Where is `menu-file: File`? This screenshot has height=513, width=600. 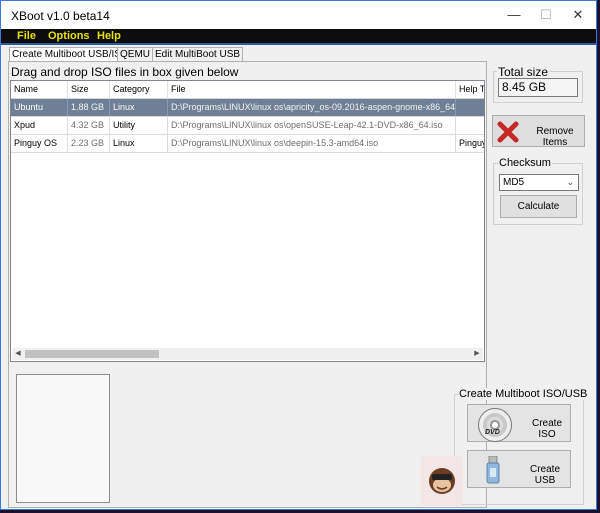
menu-file: File is located at coordinates (26, 36).